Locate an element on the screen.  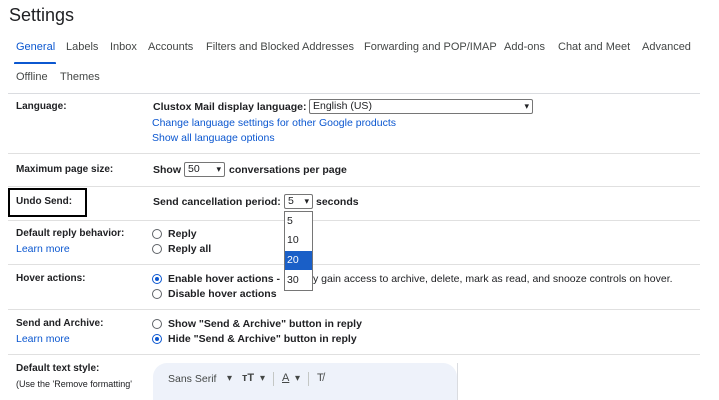
page-size-label: Maximum page size: is located at coordinates (65, 169).